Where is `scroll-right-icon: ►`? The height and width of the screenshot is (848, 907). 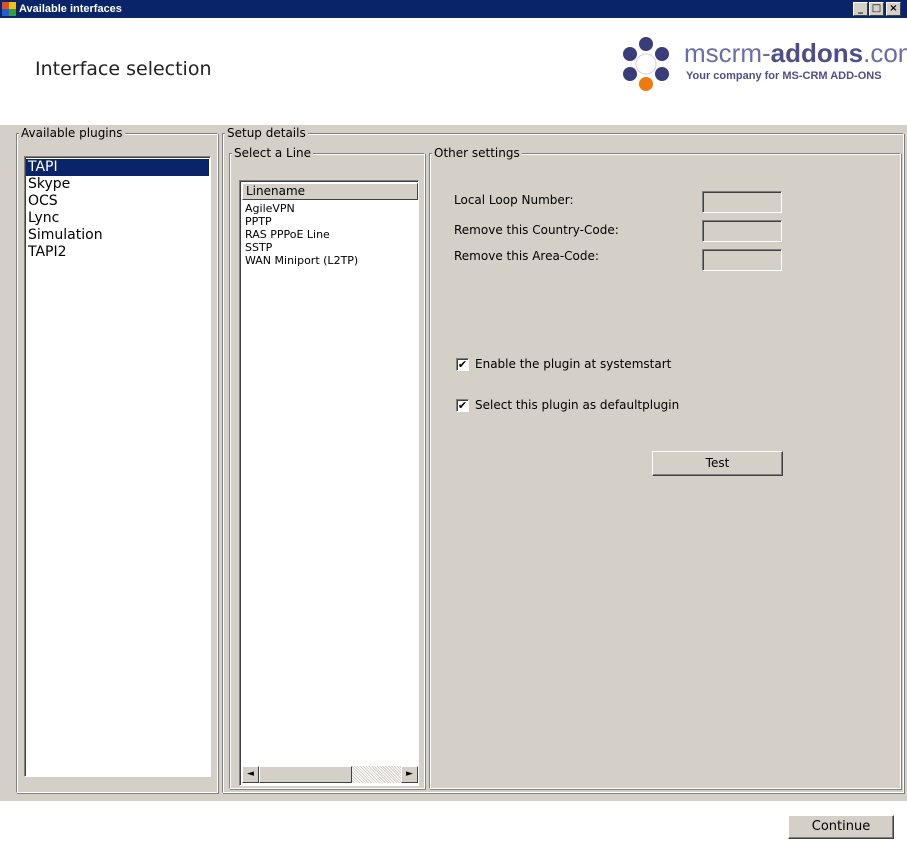 scroll-right-icon: ► is located at coordinates (409, 774).